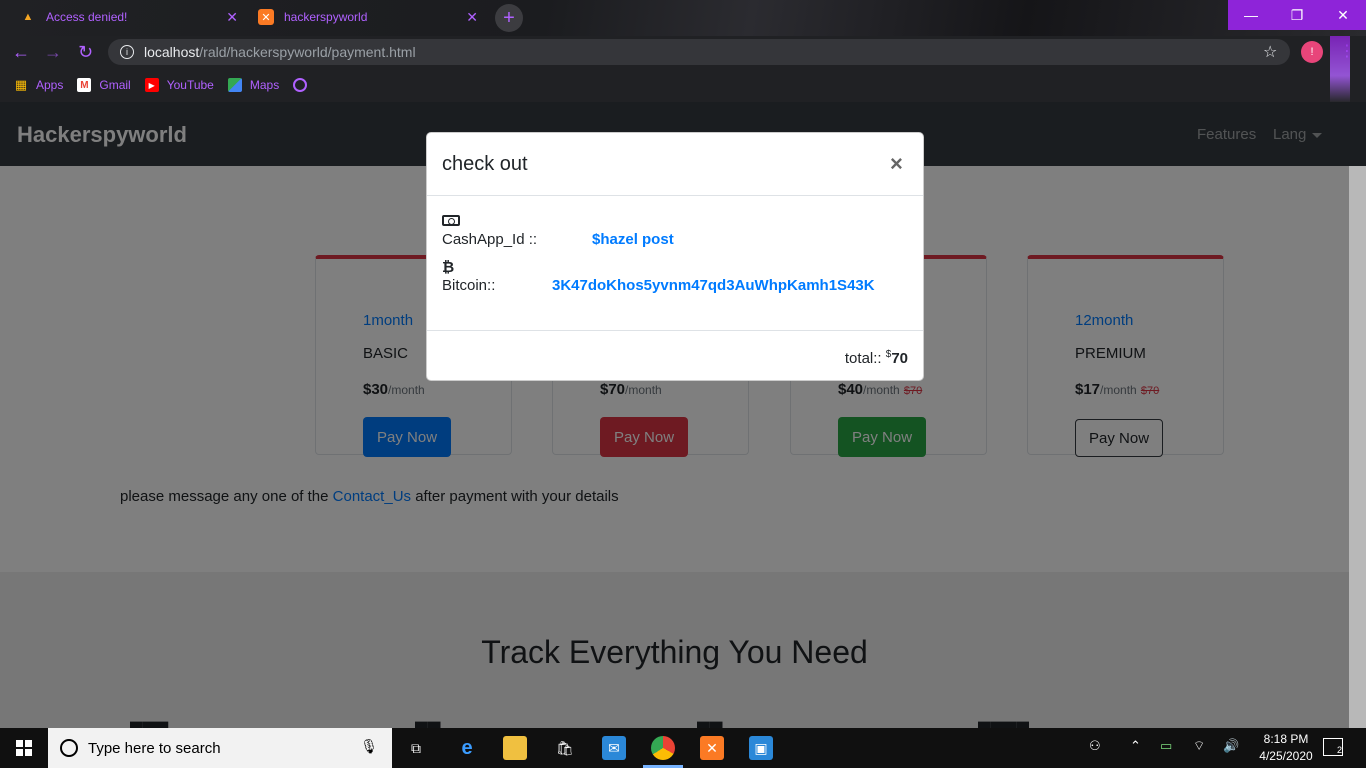 Image resolution: width=1366 pixels, height=768 pixels. What do you see at coordinates (1286, 756) in the screenshot?
I see `clock-date: 4/25/2020` at bounding box center [1286, 756].